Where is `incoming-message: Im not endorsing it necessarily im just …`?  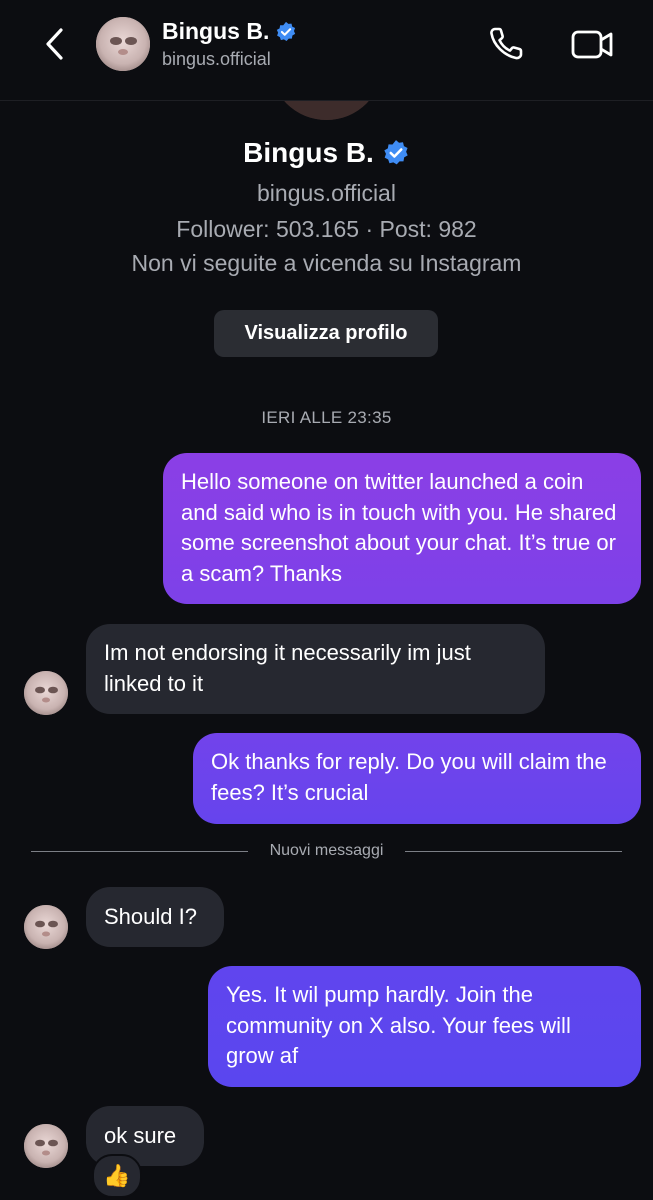
incoming-message: Im not endorsing it necessarily im just … is located at coordinates (315, 669).